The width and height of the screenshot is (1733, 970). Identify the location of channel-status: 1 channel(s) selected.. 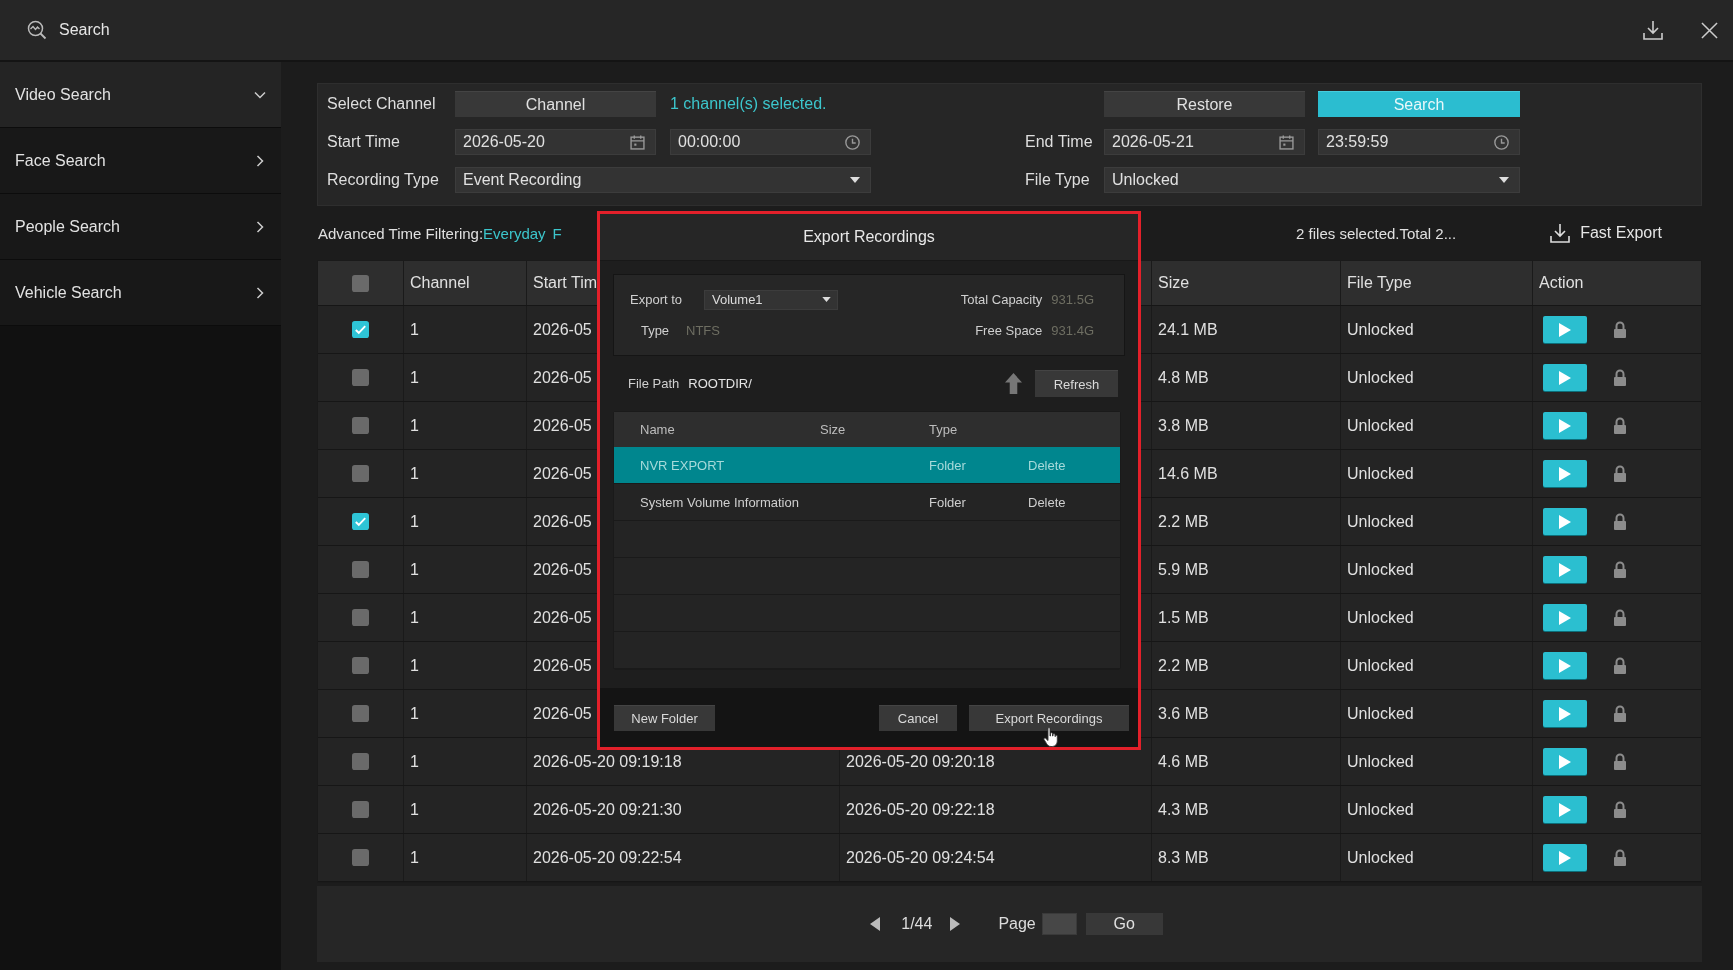
(749, 104).